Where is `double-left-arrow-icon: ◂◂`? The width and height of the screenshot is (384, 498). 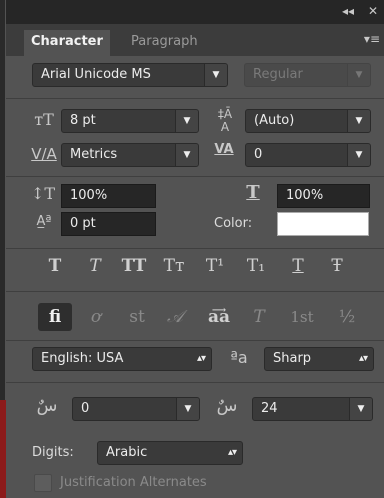
double-left-arrow-icon: ◂◂ is located at coordinates (348, 11).